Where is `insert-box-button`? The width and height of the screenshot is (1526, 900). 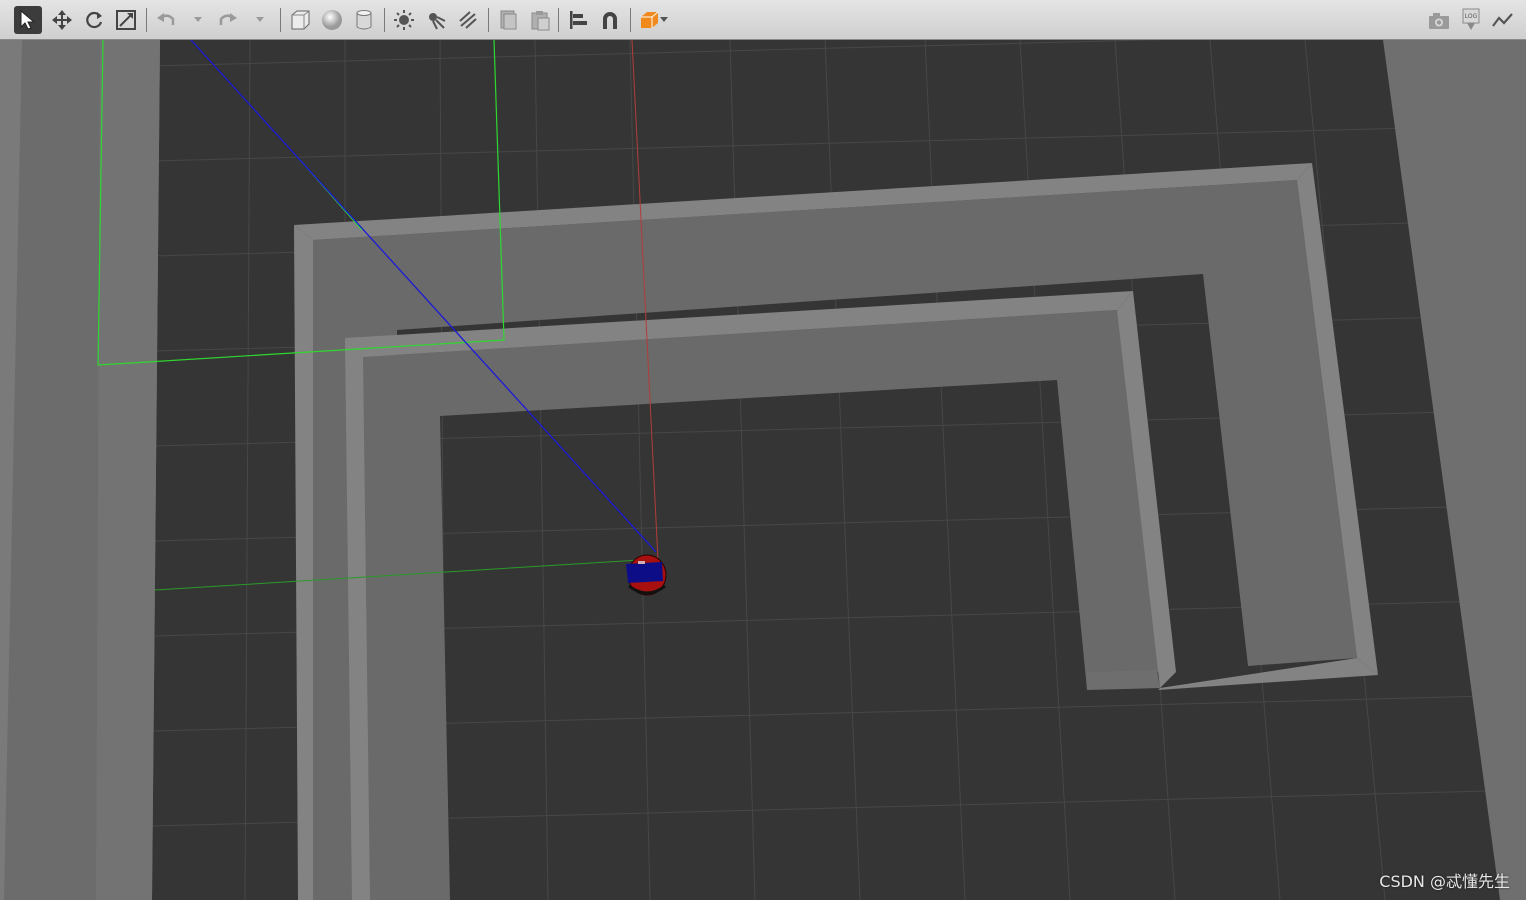 insert-box-button is located at coordinates (300, 20).